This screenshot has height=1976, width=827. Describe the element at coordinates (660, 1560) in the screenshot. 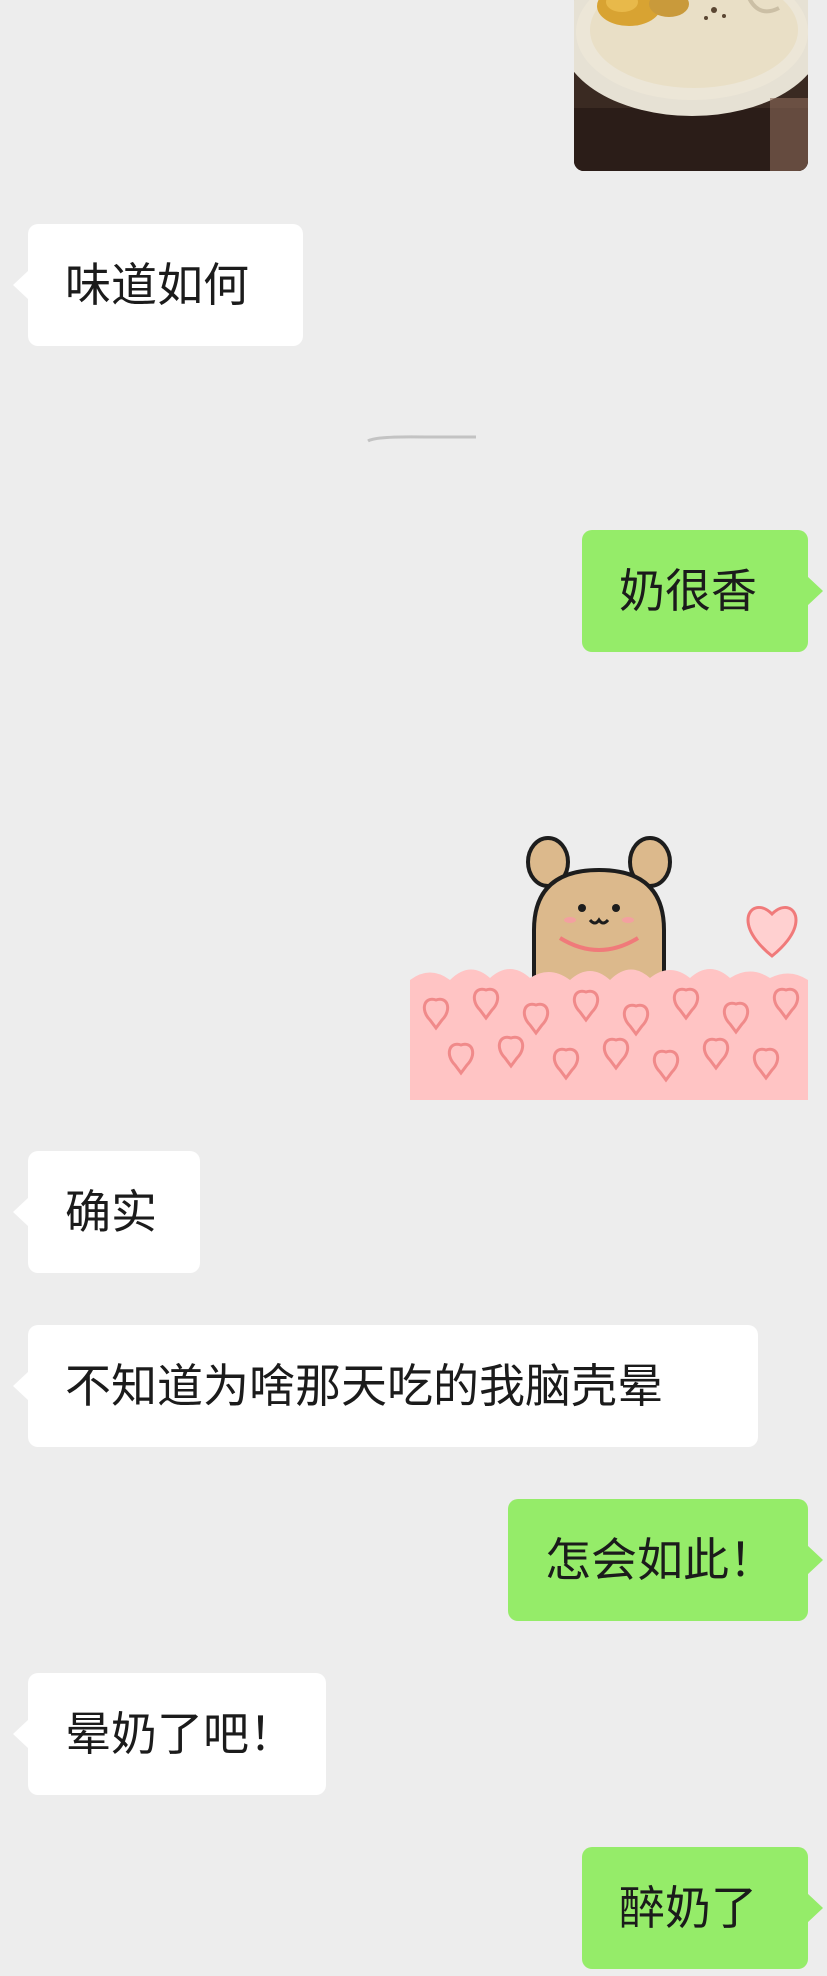

I see `message-text: 怎会如此！` at that location.